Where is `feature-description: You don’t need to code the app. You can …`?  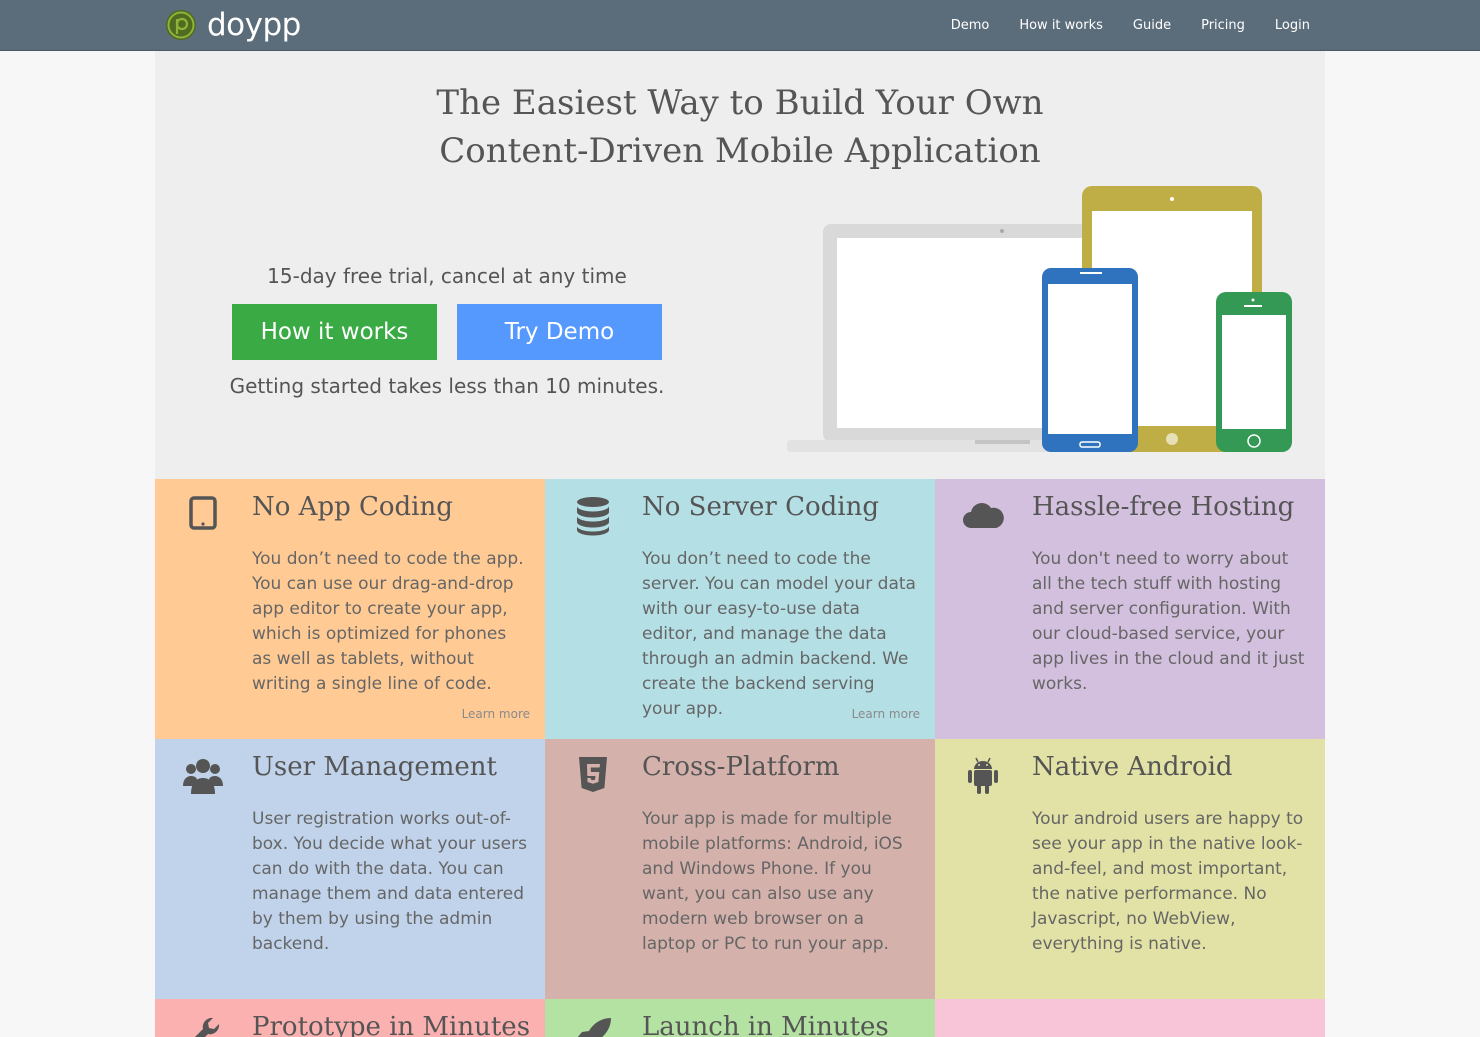 feature-description: You don’t need to code the app. You can … is located at coordinates (388, 621).